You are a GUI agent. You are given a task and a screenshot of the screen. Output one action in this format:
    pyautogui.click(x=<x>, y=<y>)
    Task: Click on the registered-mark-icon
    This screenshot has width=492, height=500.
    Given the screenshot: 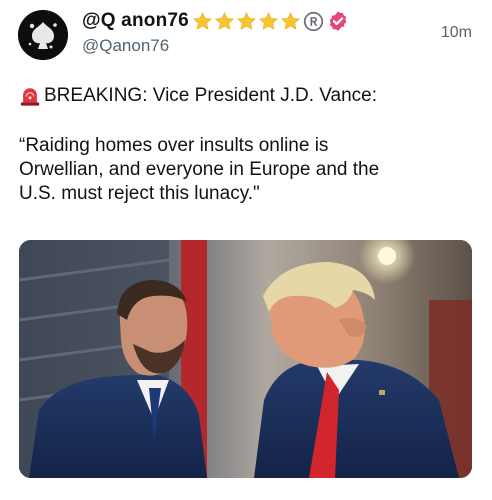 What is the action you would take?
    pyautogui.click(x=313, y=21)
    